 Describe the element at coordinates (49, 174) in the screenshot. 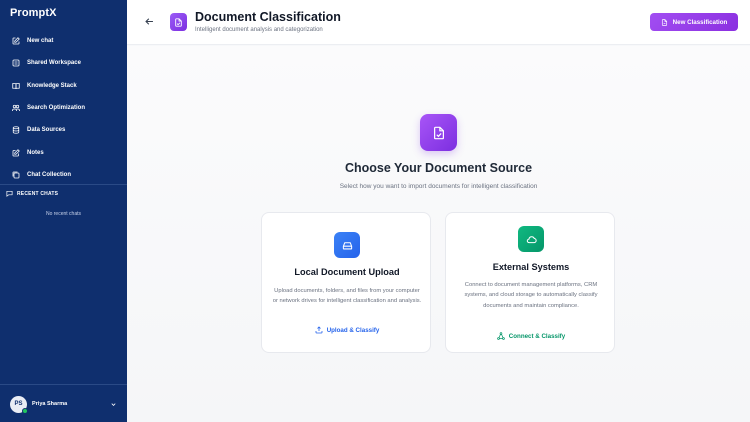

I see `sidebar-item-label: Chat Collection` at that location.